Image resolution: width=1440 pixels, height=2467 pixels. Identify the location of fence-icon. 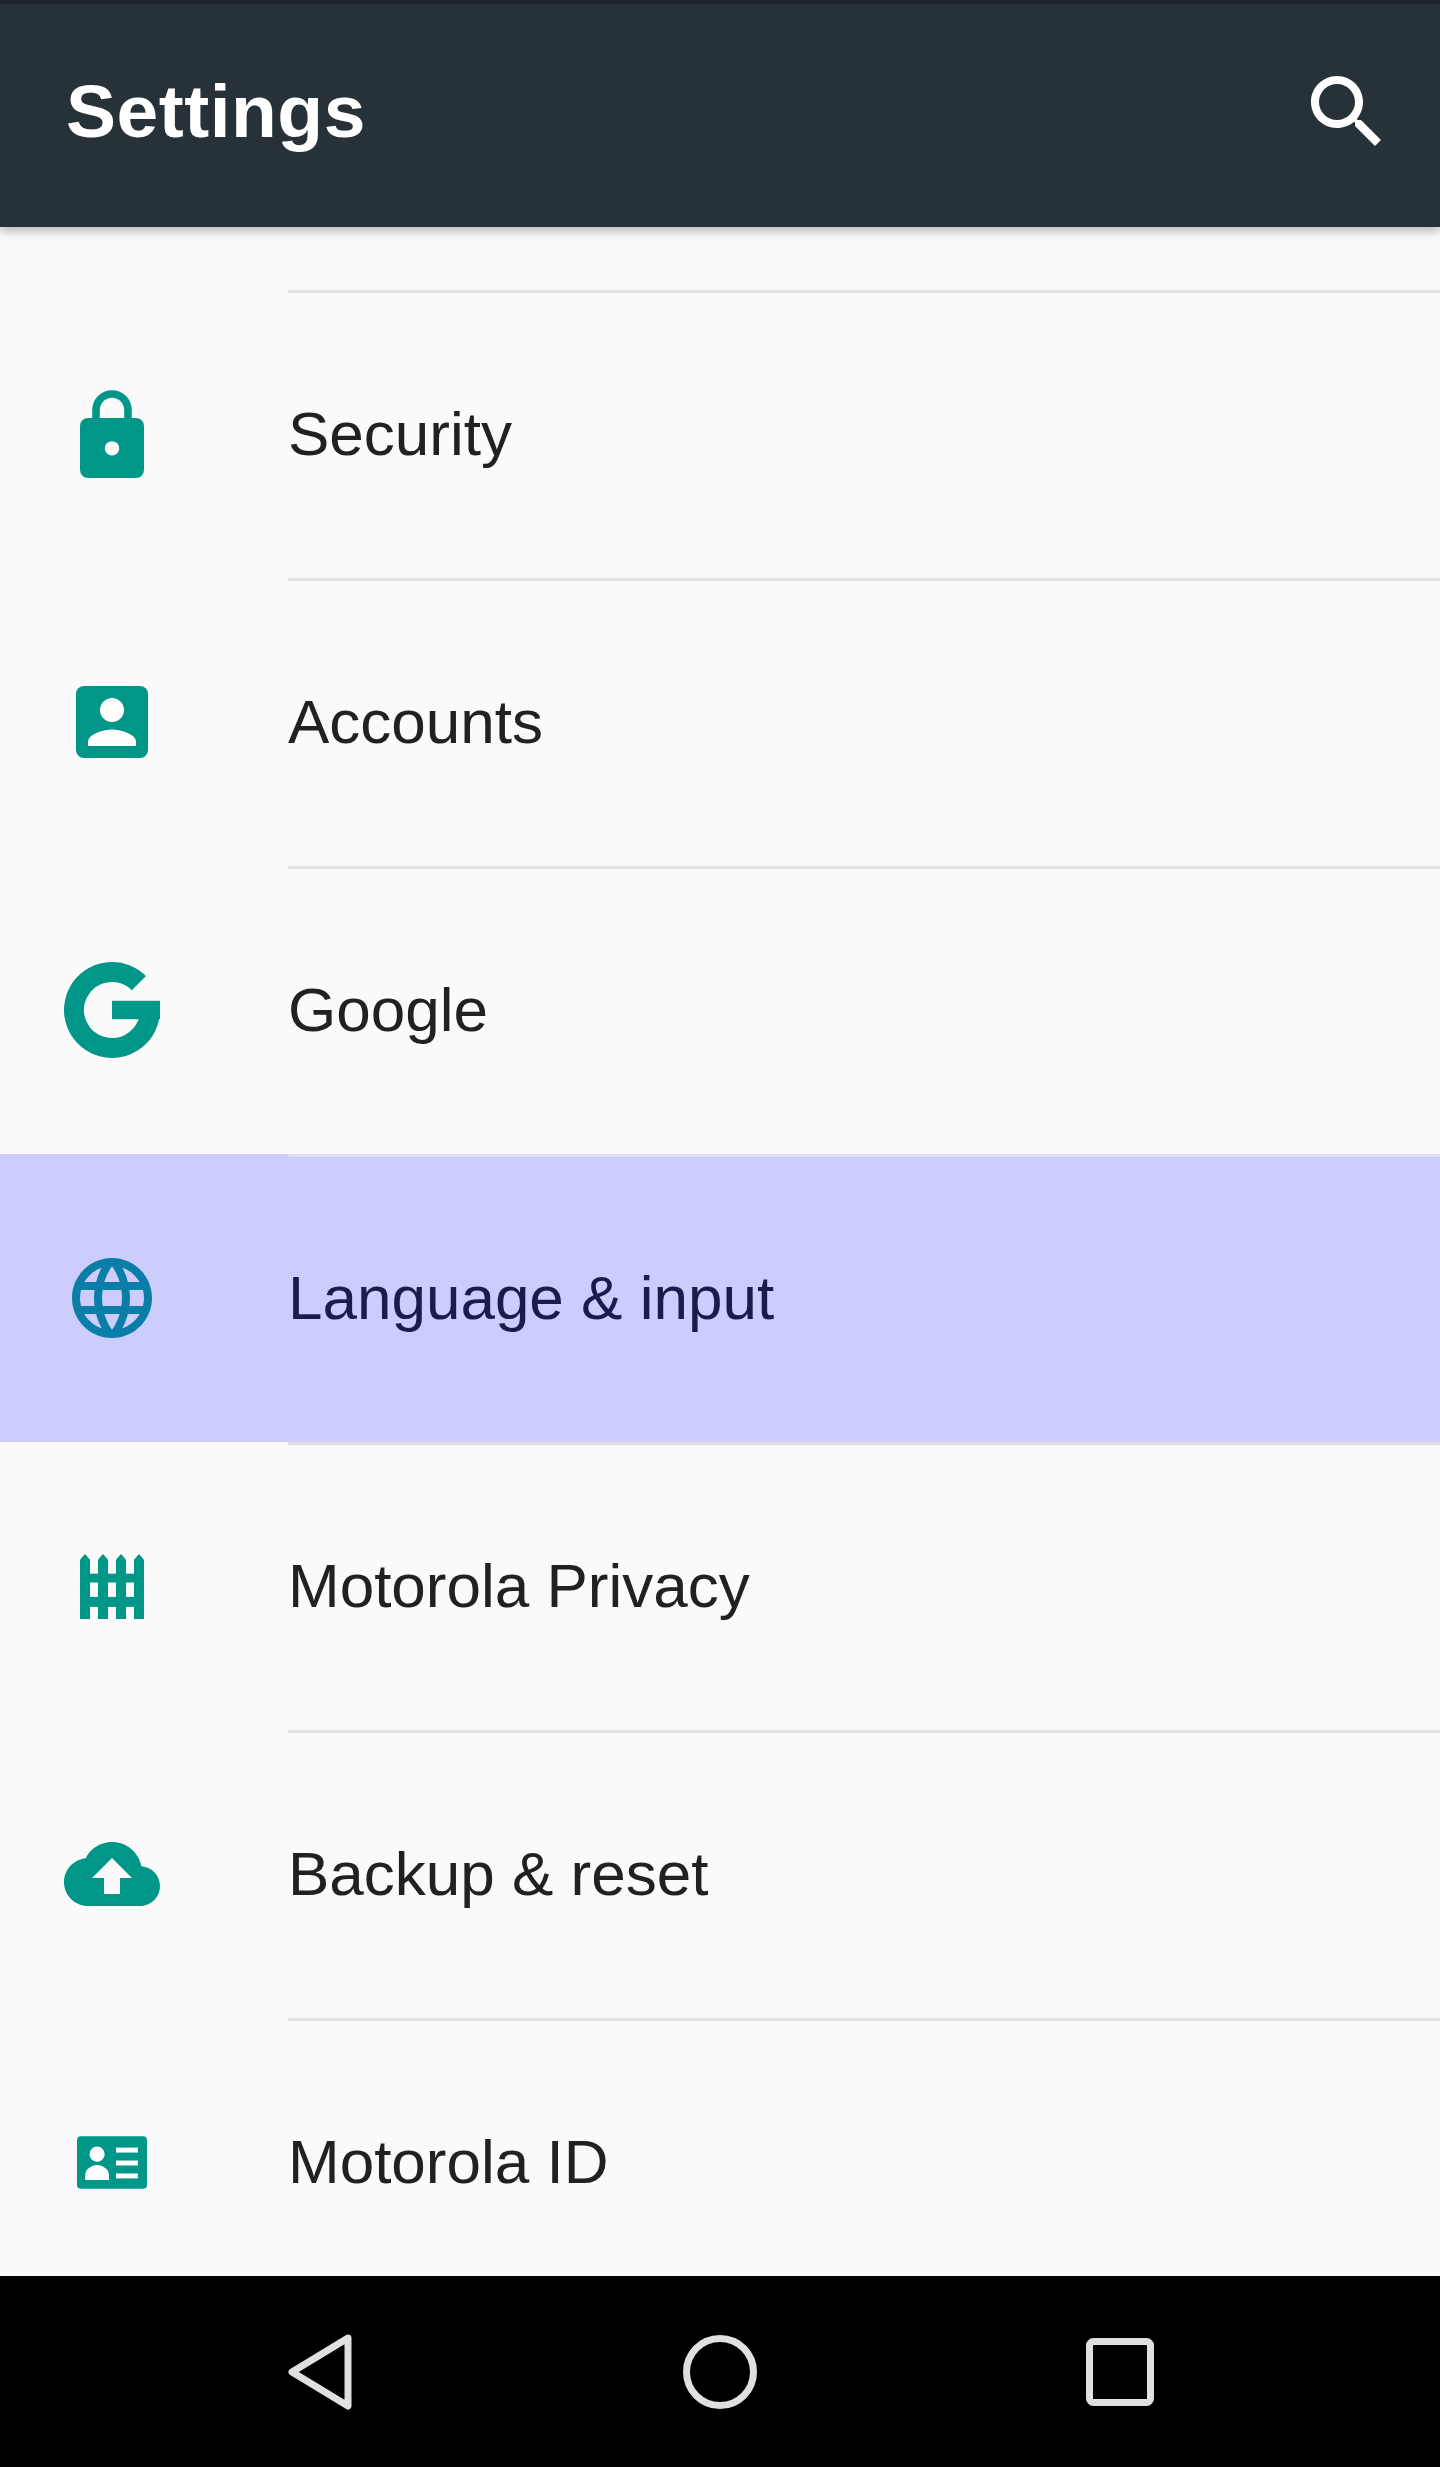
(112, 1586).